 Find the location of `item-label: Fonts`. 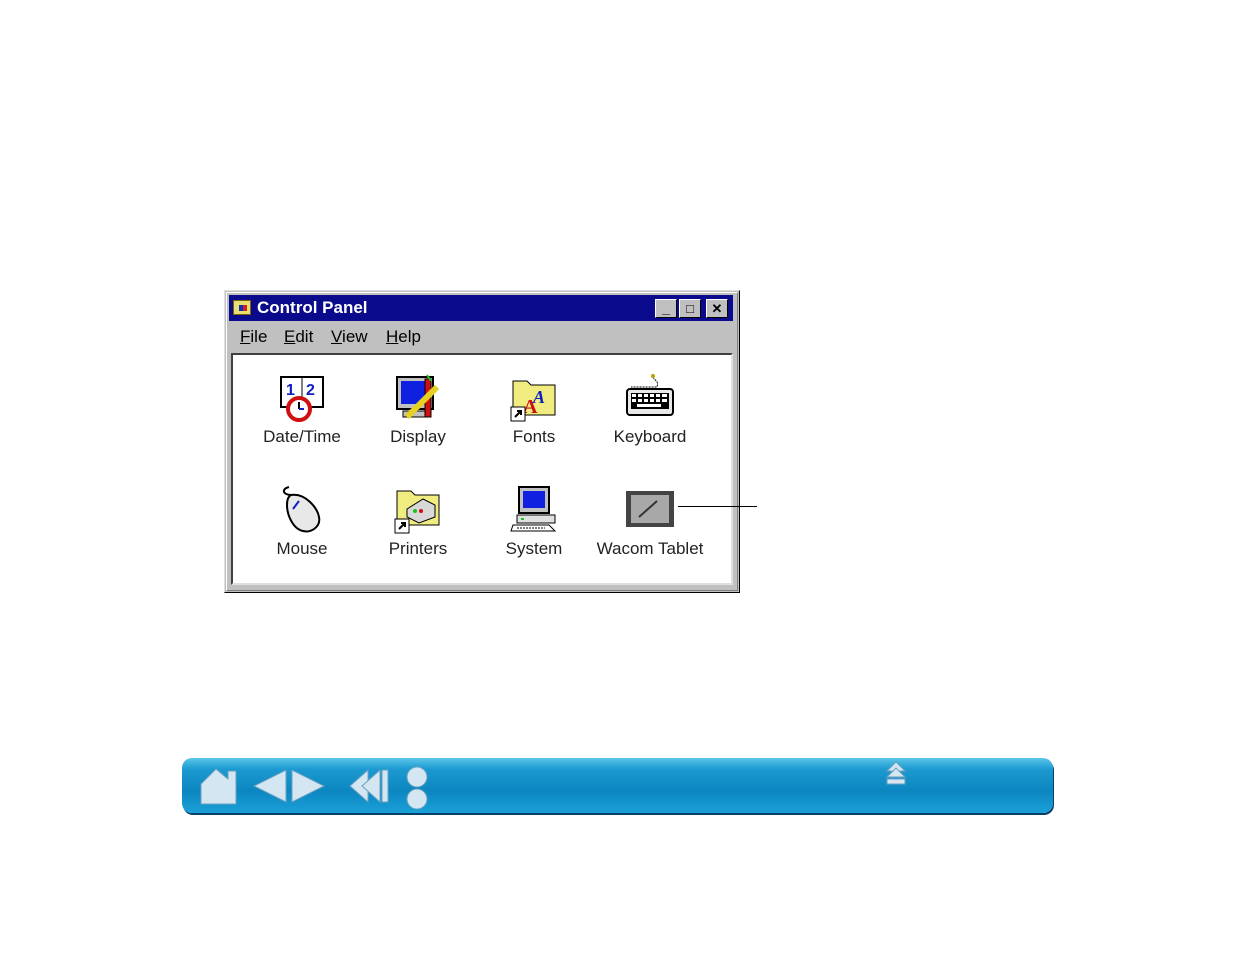

item-label: Fonts is located at coordinates (534, 436).